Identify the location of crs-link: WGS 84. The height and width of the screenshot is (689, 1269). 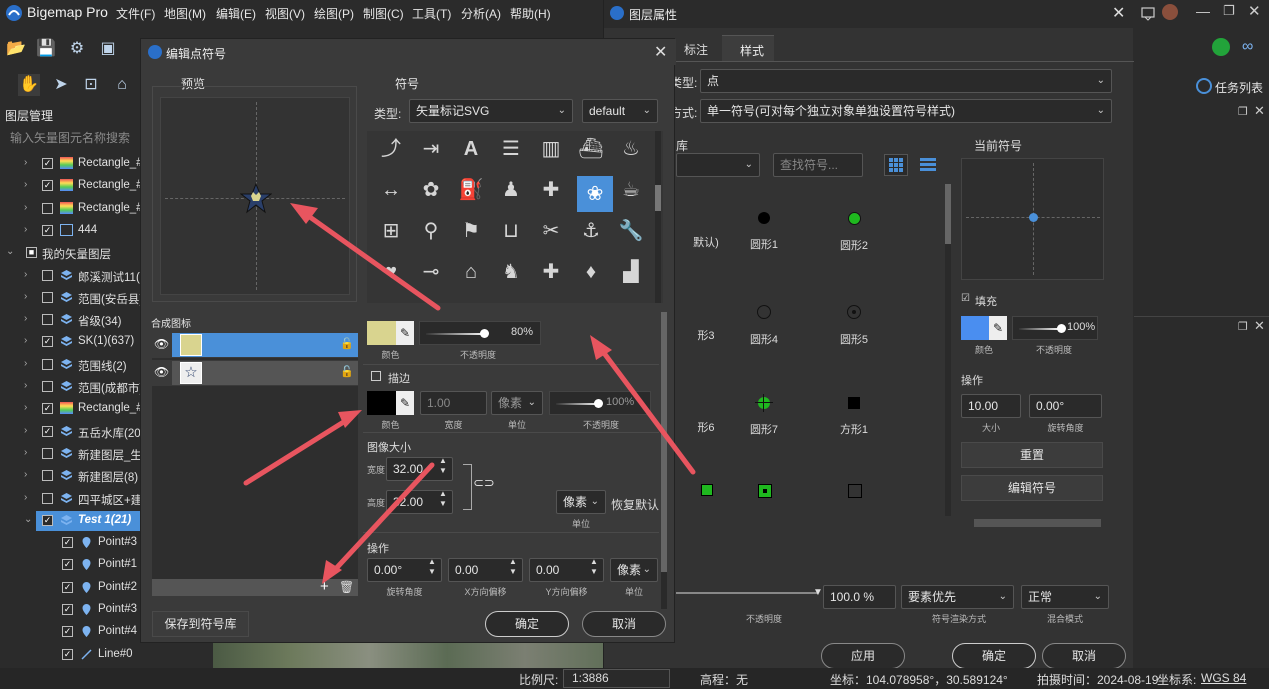
(1223, 678).